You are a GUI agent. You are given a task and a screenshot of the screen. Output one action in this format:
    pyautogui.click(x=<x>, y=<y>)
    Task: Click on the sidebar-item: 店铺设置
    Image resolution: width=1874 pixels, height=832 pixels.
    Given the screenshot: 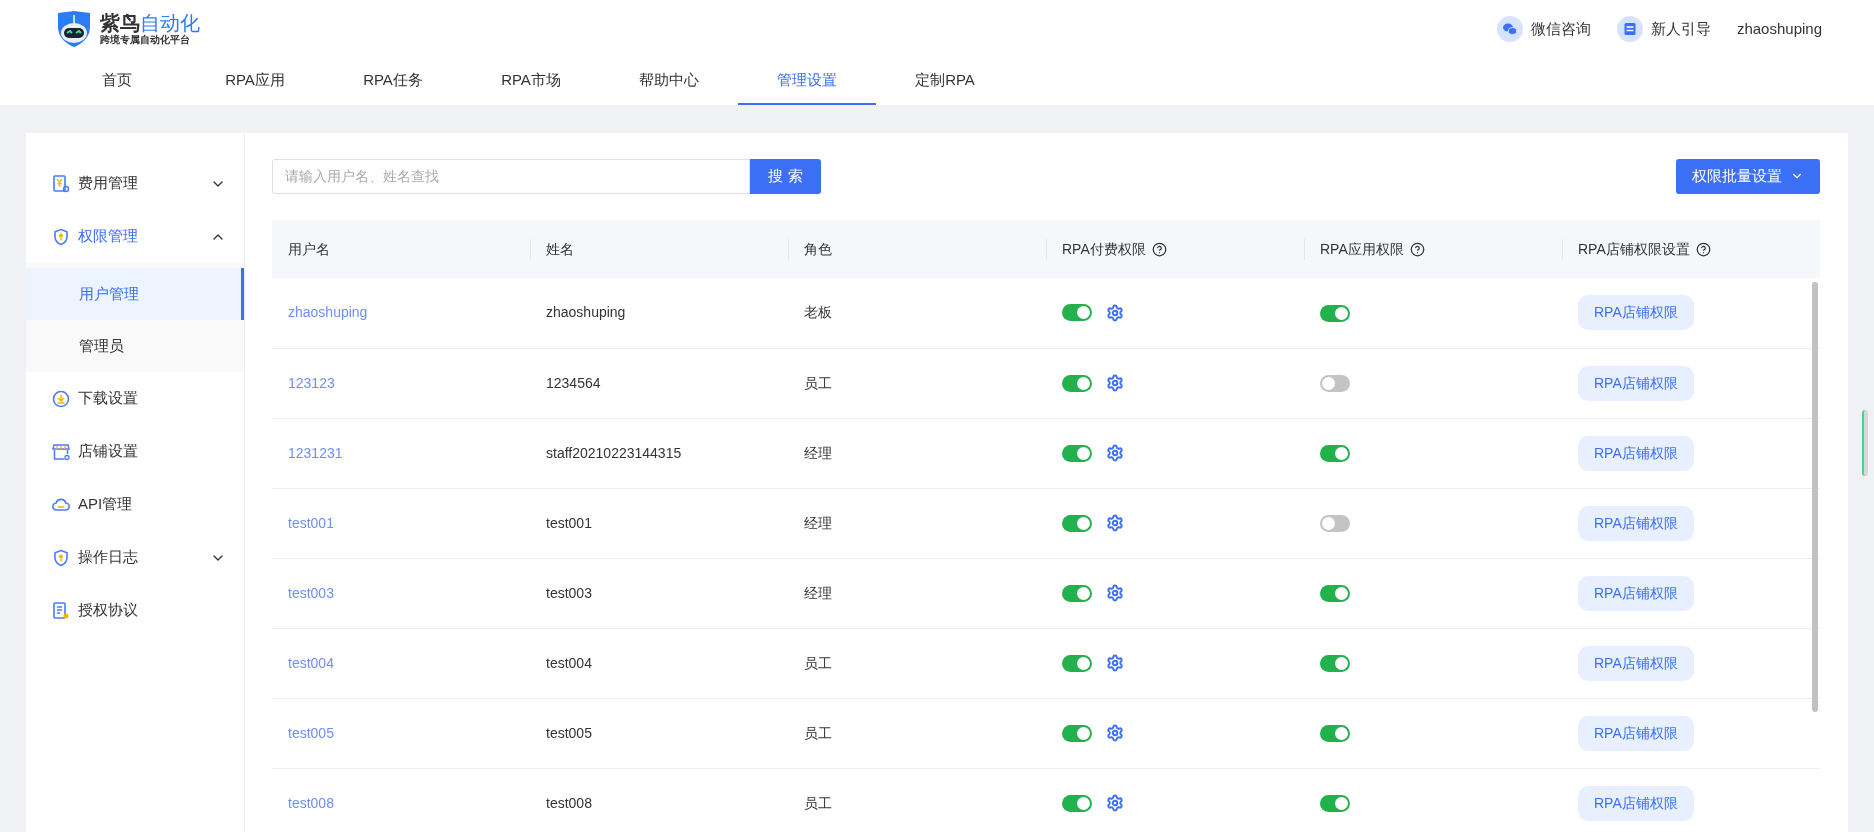 What is the action you would take?
    pyautogui.click(x=135, y=451)
    